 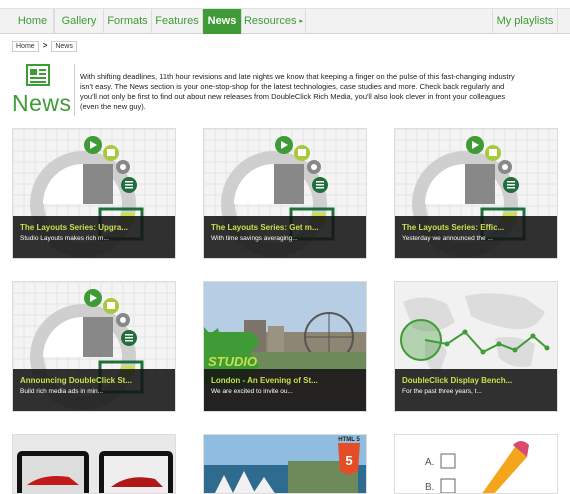 I want to click on svg-text: 5, so click(x=348, y=460).